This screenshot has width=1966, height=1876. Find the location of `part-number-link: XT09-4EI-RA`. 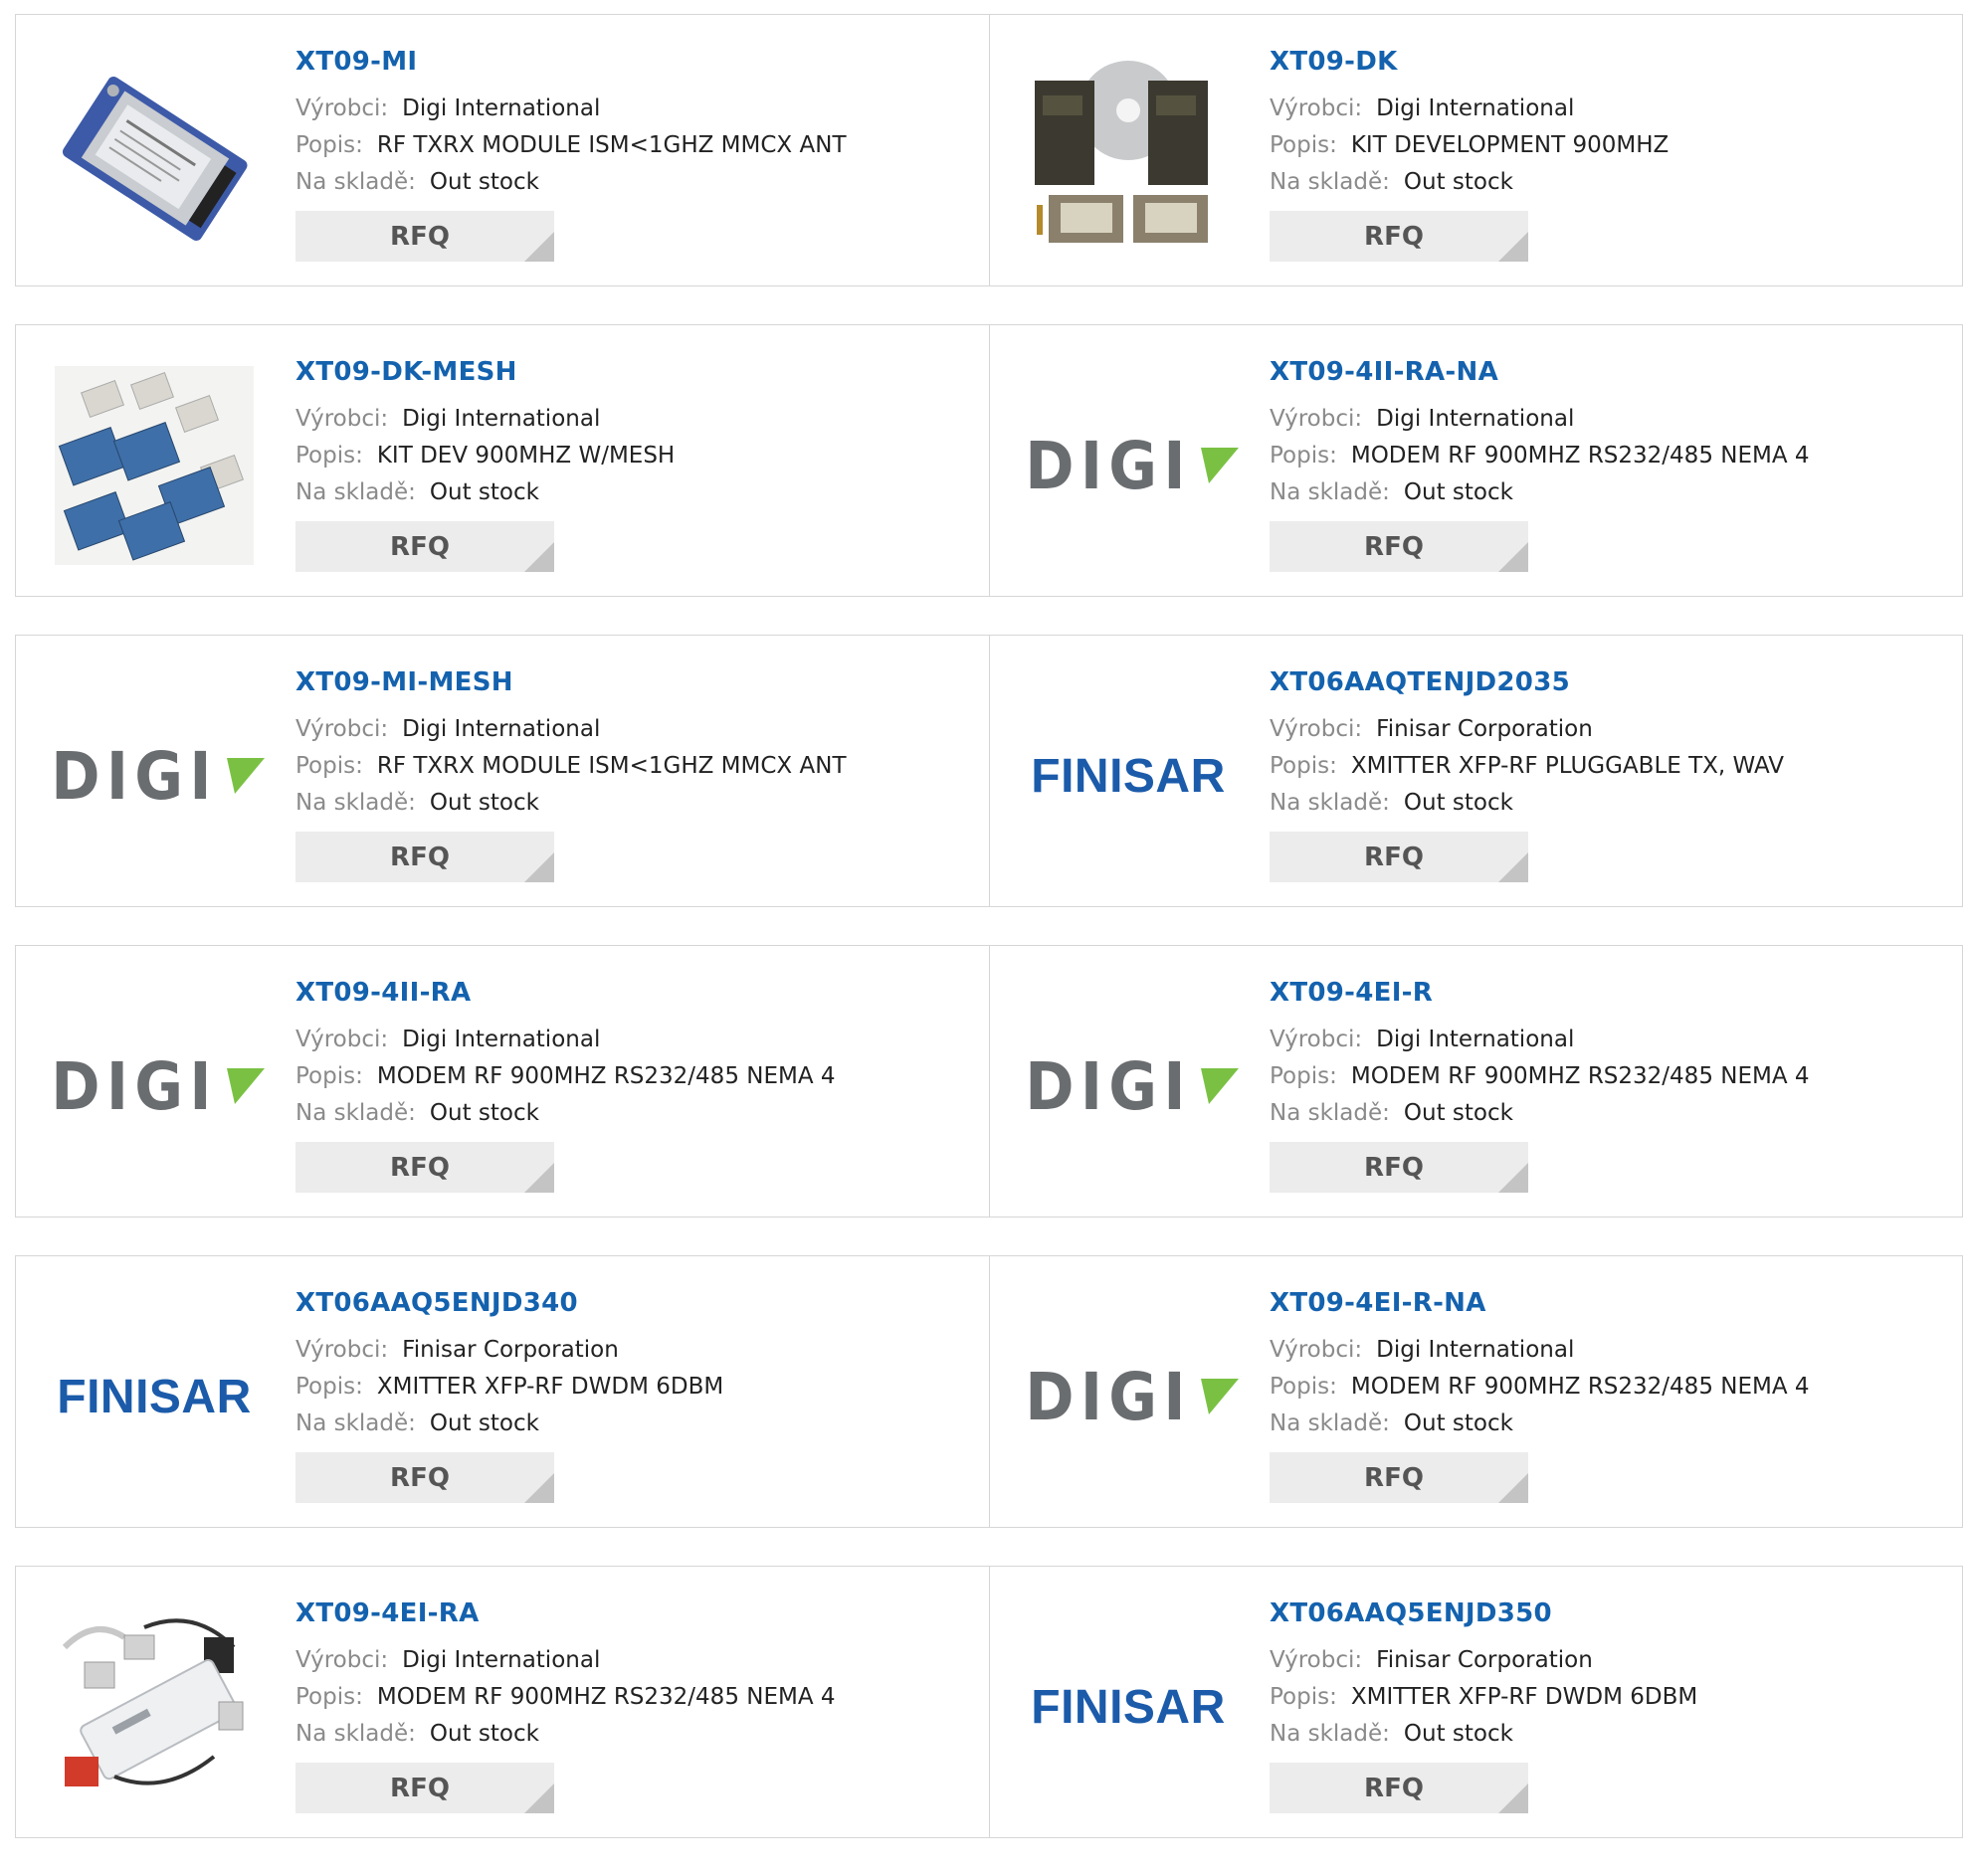

part-number-link: XT09-4EI-RA is located at coordinates (637, 1619).